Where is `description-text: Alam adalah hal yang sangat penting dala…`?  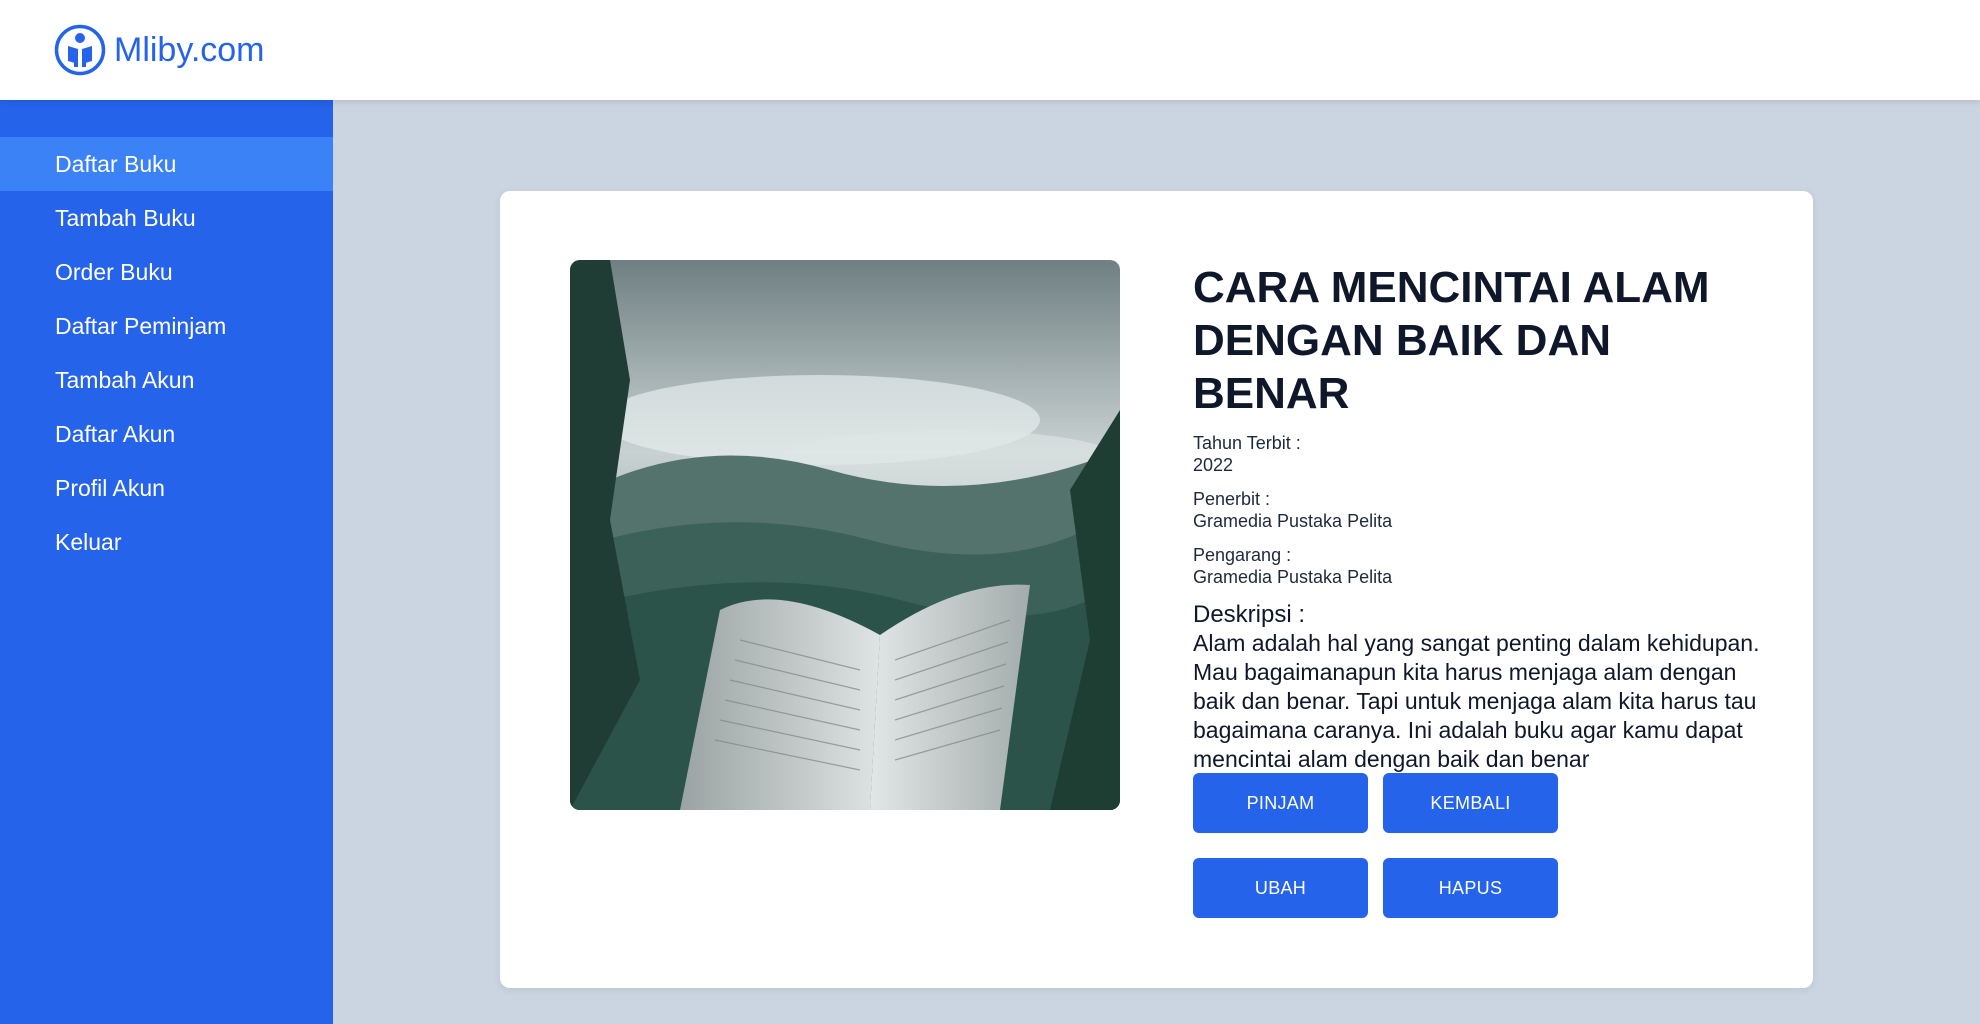
description-text: Alam adalah hal yang sangat penting dala… is located at coordinates (1476, 701).